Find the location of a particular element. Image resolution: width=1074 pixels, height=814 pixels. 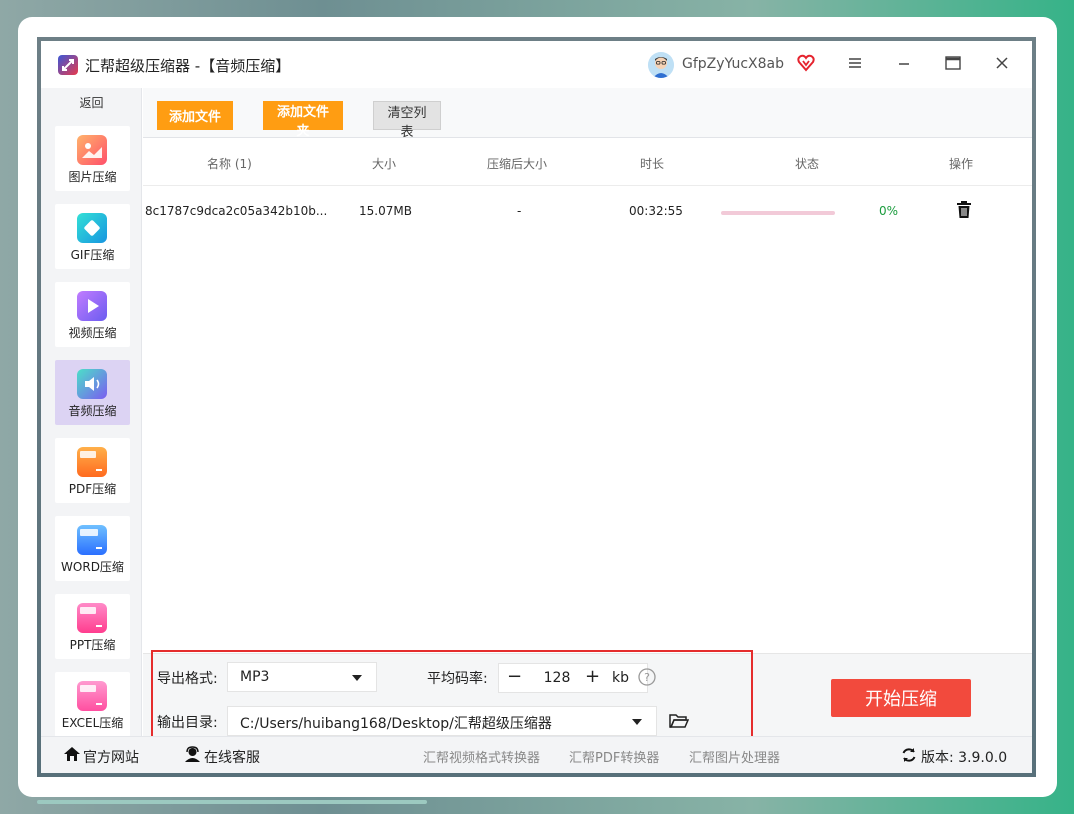

output-directory-select: C:/Users/huibang168/Desktop/汇帮超级压缩器 is located at coordinates (442, 721).